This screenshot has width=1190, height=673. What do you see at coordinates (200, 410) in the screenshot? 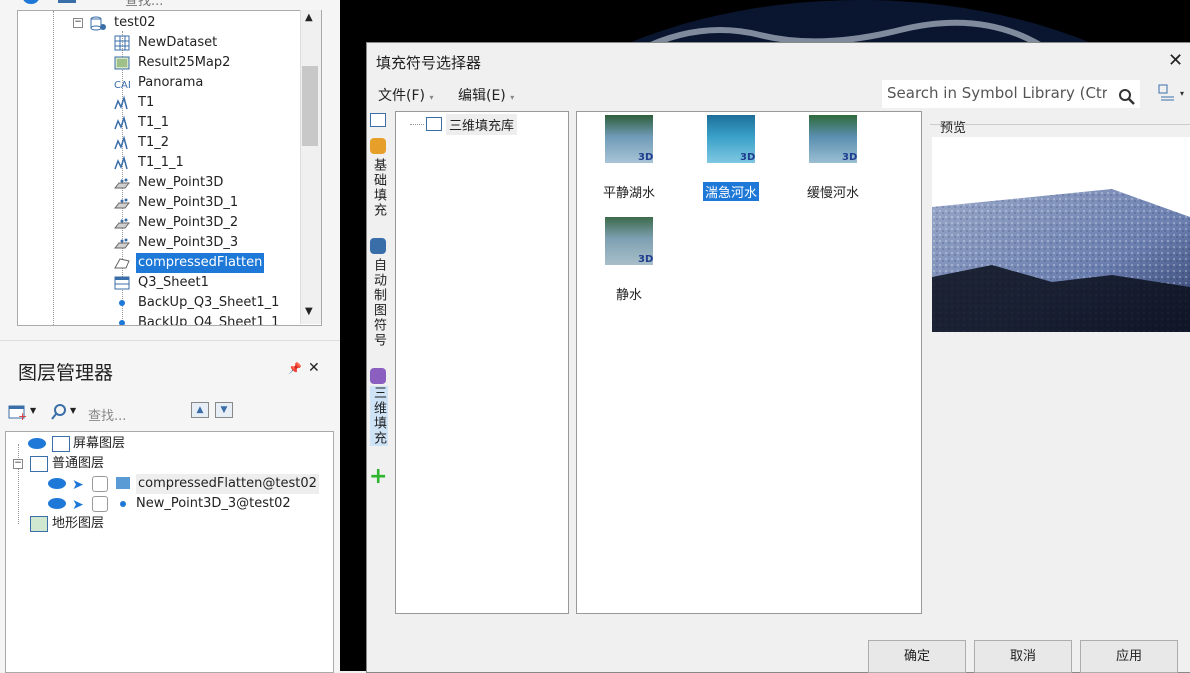
I see `move-up-icon: ▲` at bounding box center [200, 410].